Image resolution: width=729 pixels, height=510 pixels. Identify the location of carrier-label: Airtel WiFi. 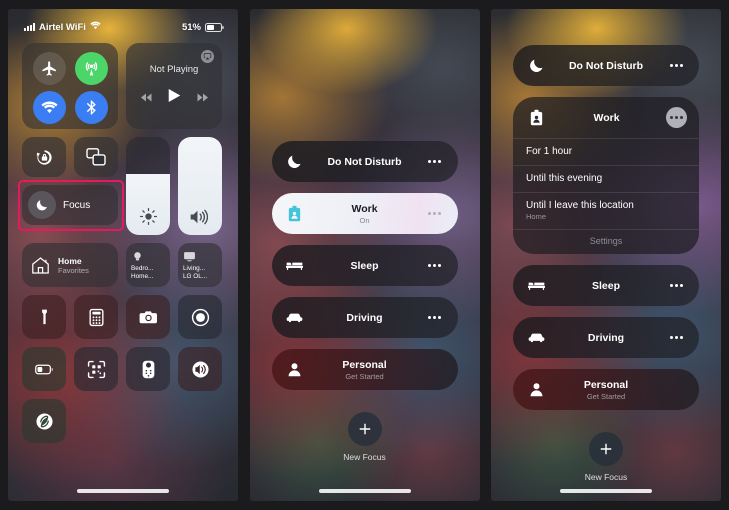
(62, 27).